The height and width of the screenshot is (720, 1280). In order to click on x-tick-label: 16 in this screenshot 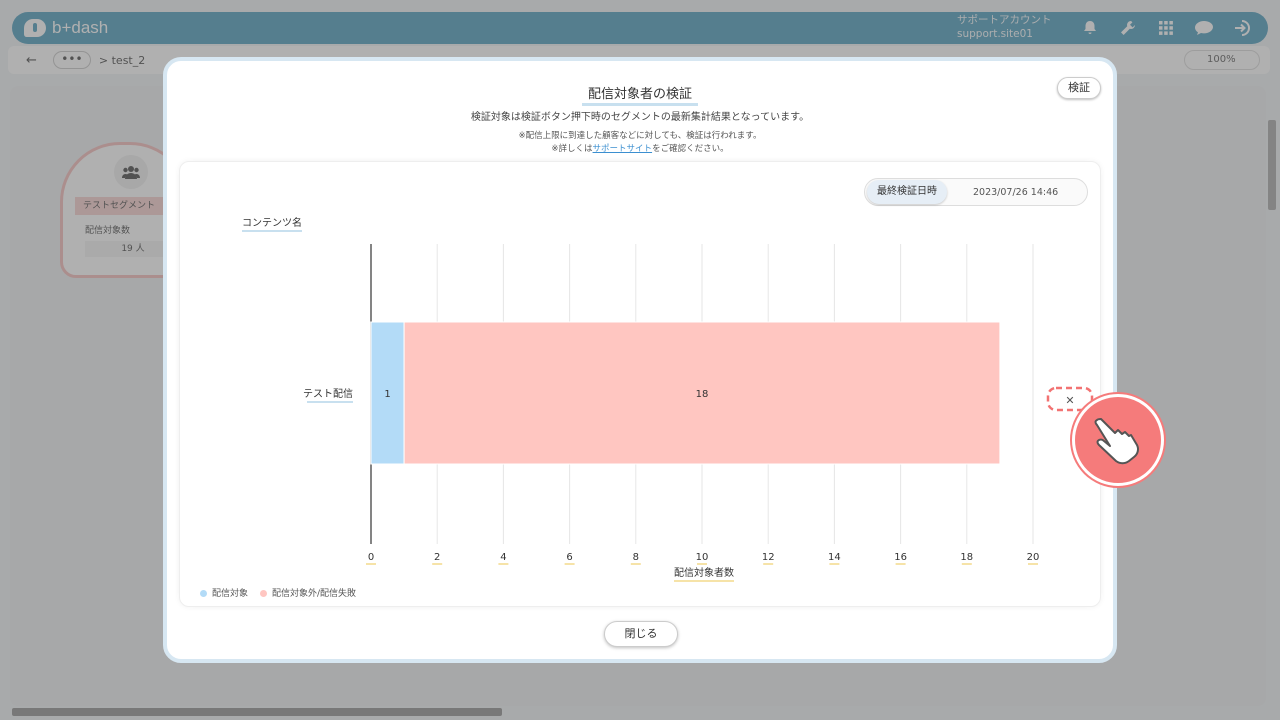, I will do `click(900, 557)`.